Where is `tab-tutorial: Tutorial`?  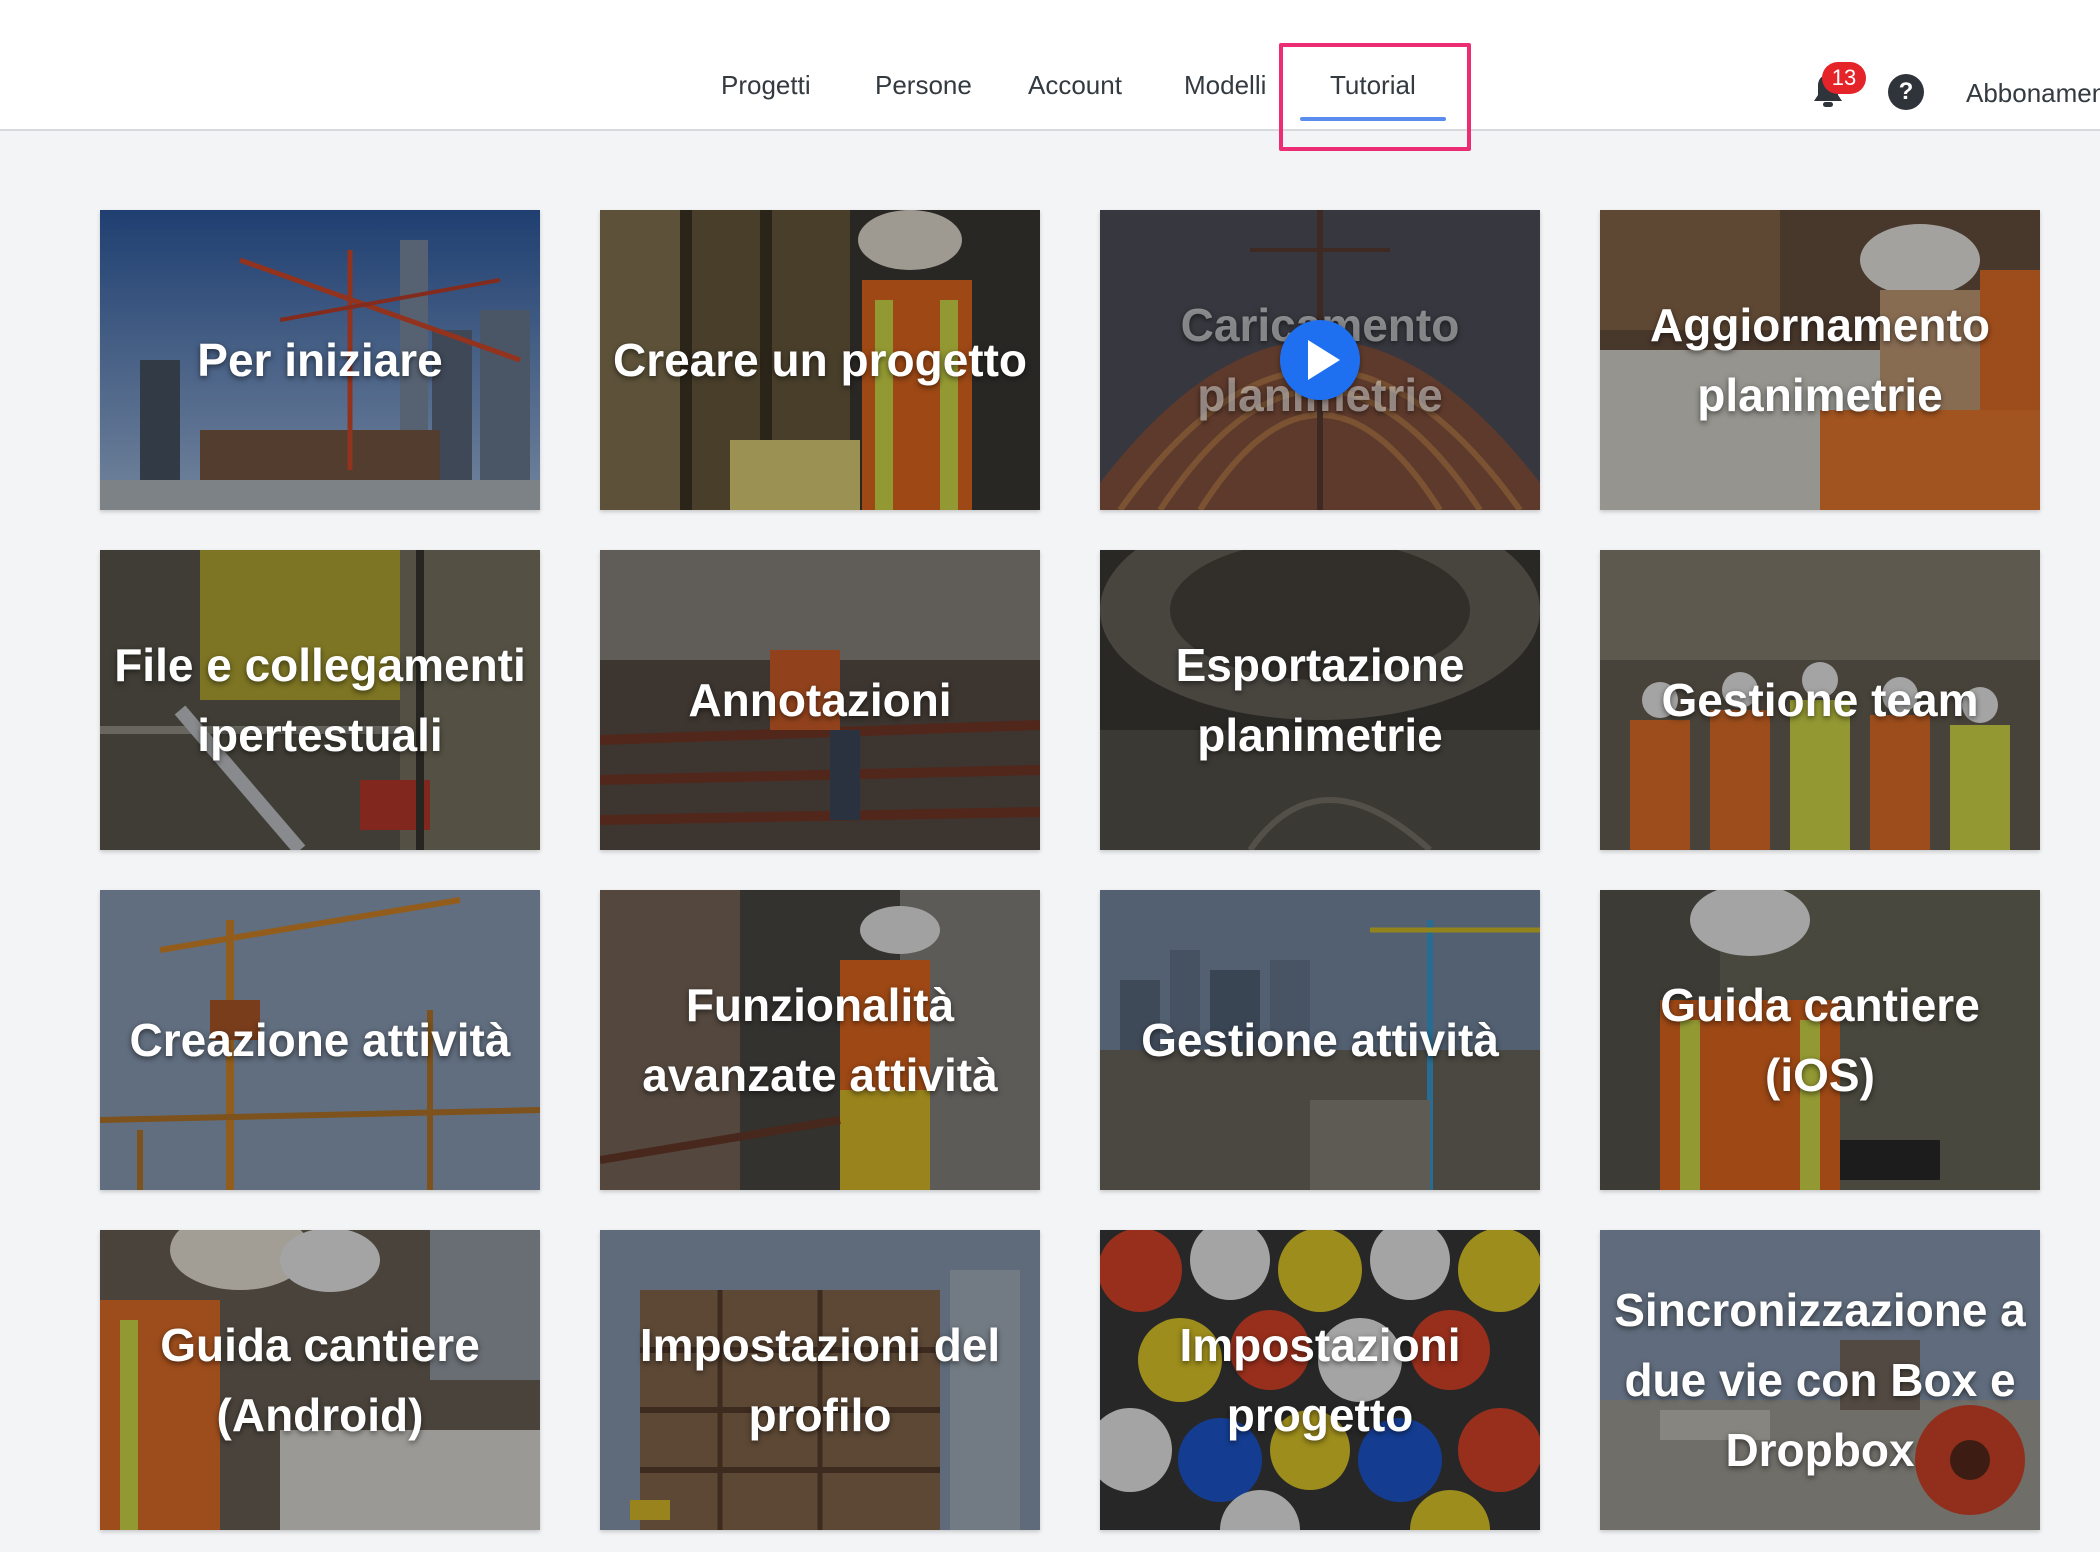 tab-tutorial: Tutorial is located at coordinates (1373, 95).